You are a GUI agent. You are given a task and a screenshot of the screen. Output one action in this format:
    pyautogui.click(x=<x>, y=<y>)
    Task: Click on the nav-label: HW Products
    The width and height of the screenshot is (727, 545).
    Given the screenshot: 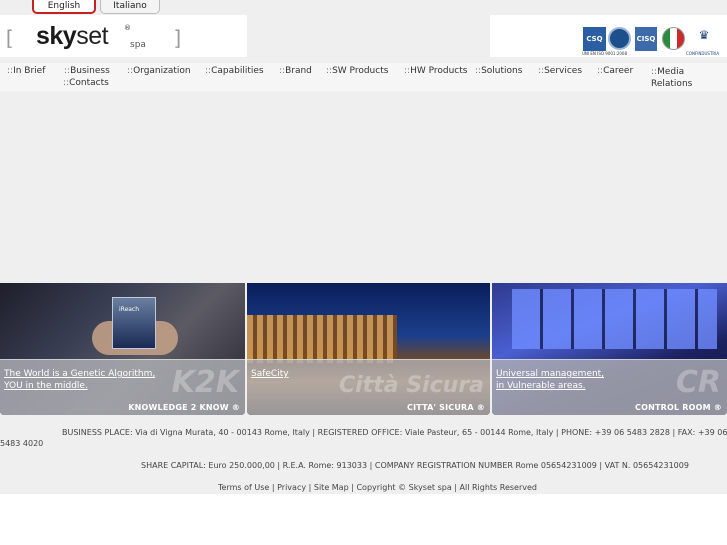 What is the action you would take?
    pyautogui.click(x=439, y=71)
    